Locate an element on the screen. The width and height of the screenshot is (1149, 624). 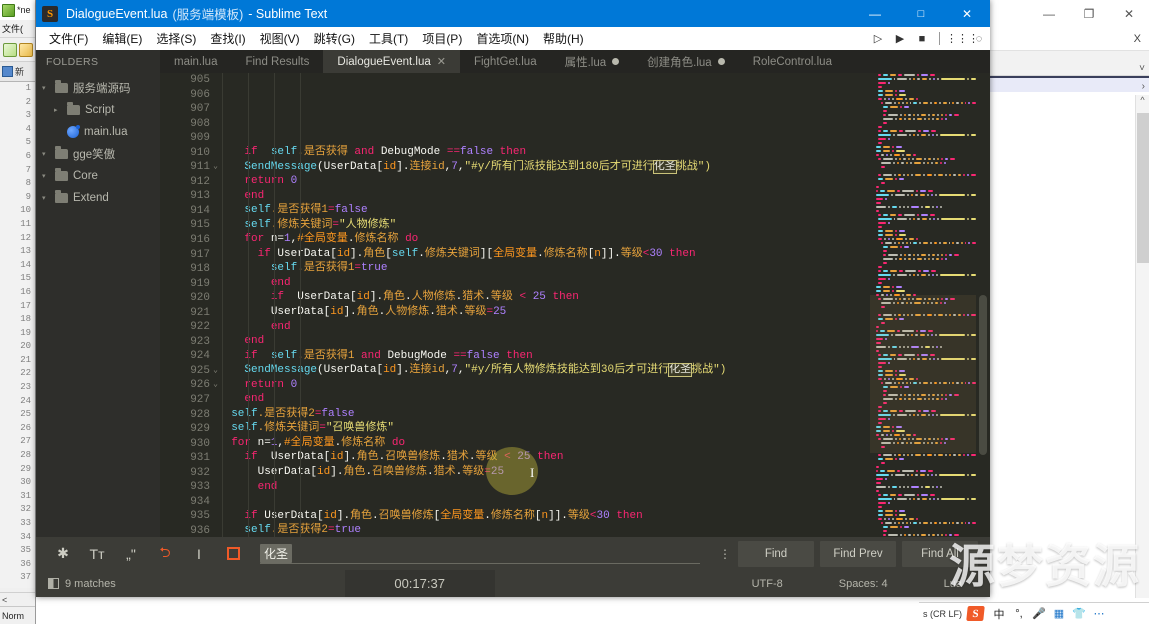
menu-item-2: 选择(S) is located at coordinates (176, 38).